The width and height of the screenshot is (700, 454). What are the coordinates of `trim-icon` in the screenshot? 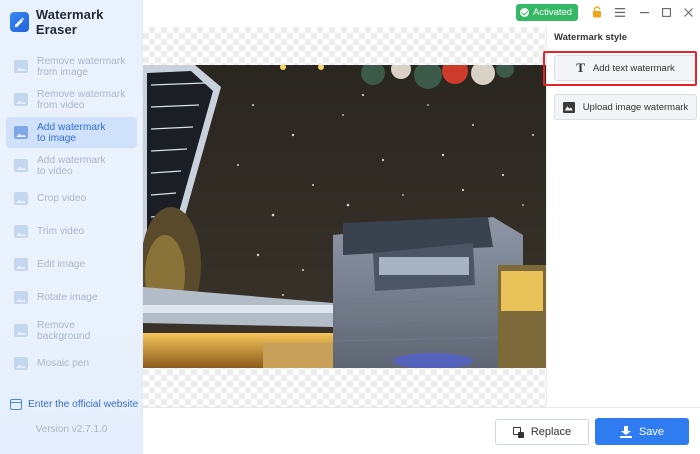 It's located at (21, 231).